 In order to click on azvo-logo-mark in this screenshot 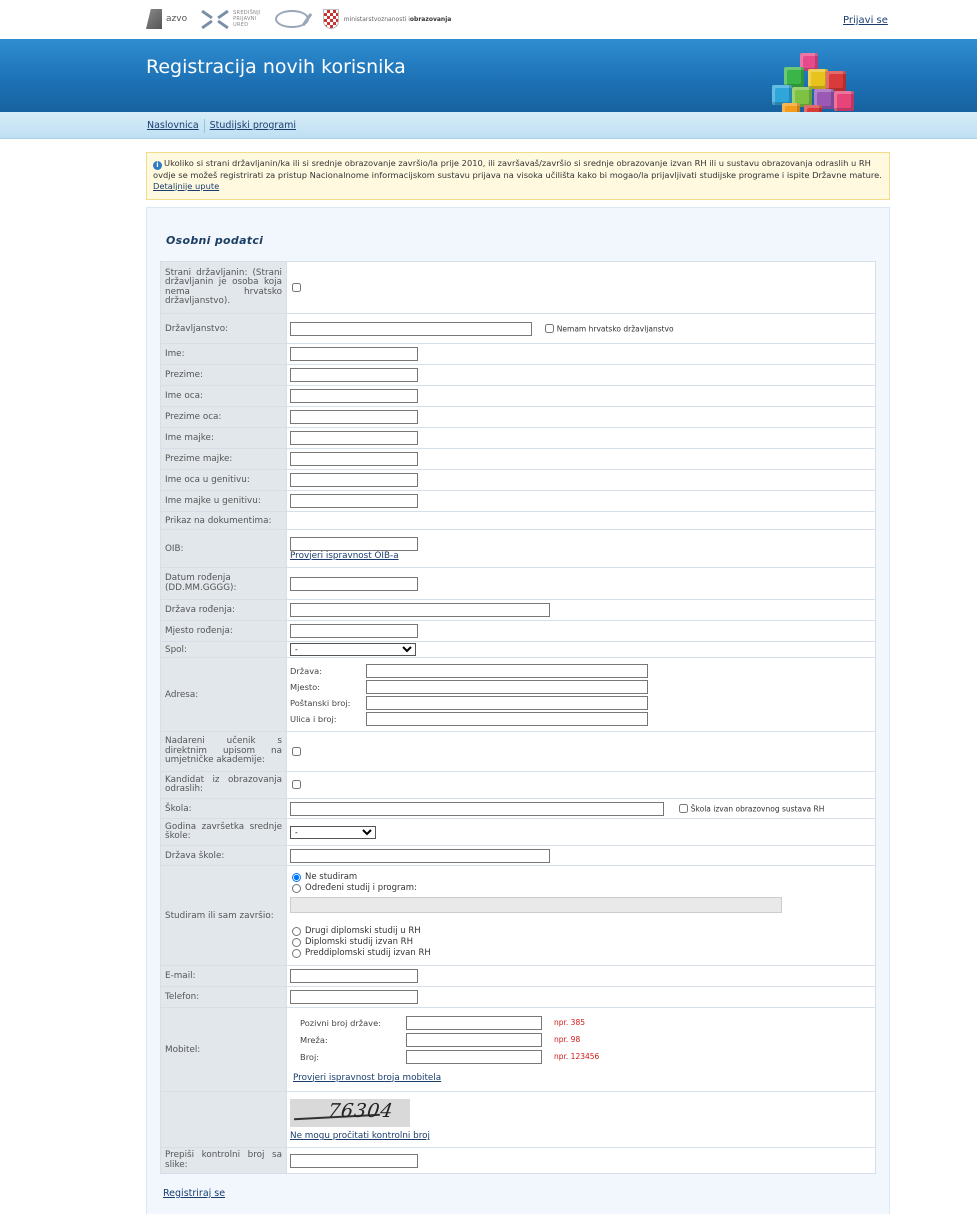, I will do `click(154, 19)`.